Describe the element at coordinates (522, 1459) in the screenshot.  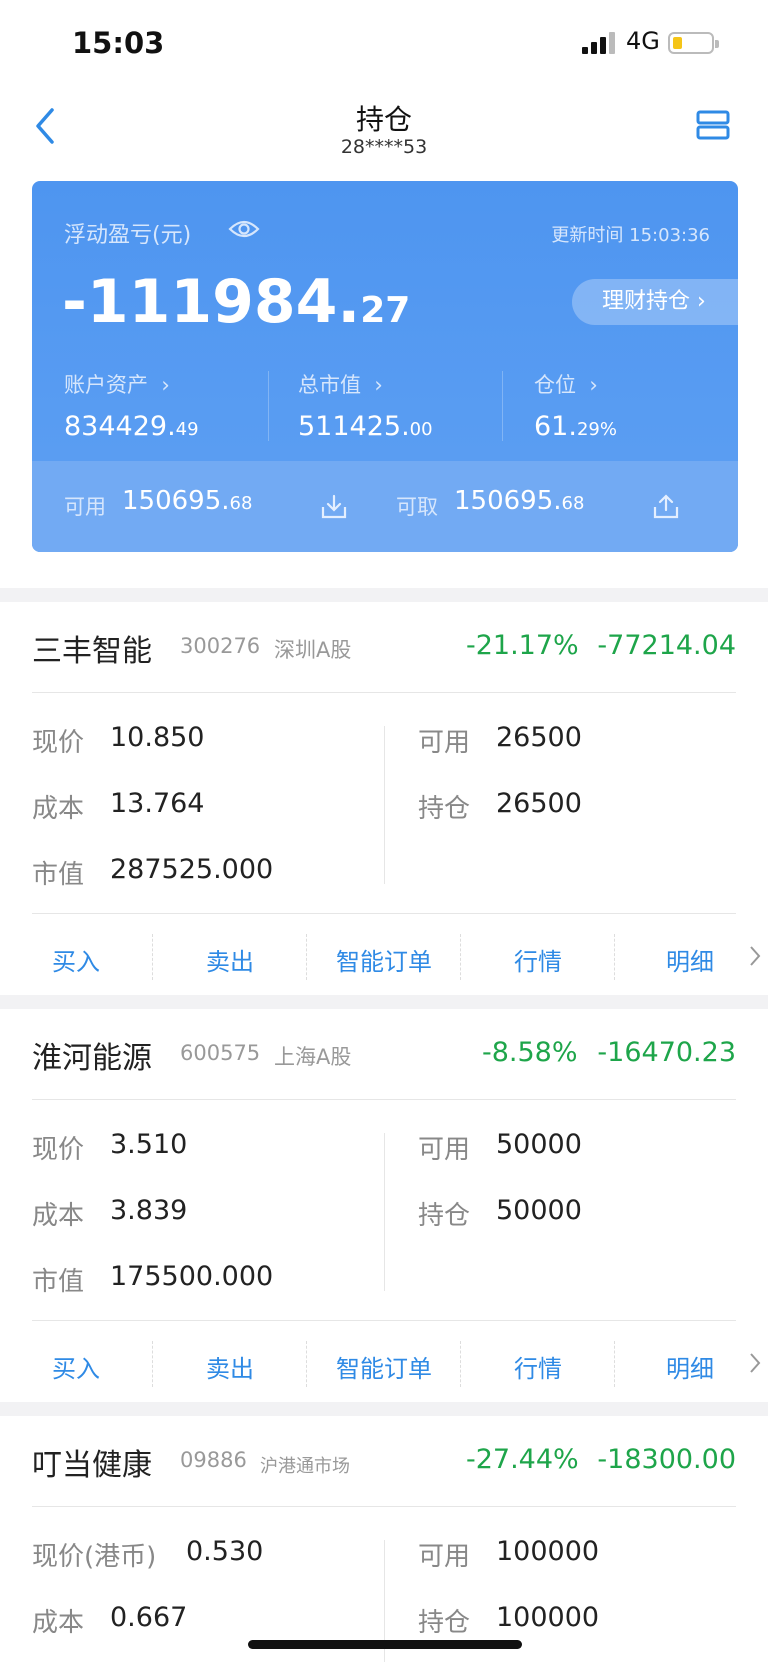
I see `pnl-percent: -27.44%` at that location.